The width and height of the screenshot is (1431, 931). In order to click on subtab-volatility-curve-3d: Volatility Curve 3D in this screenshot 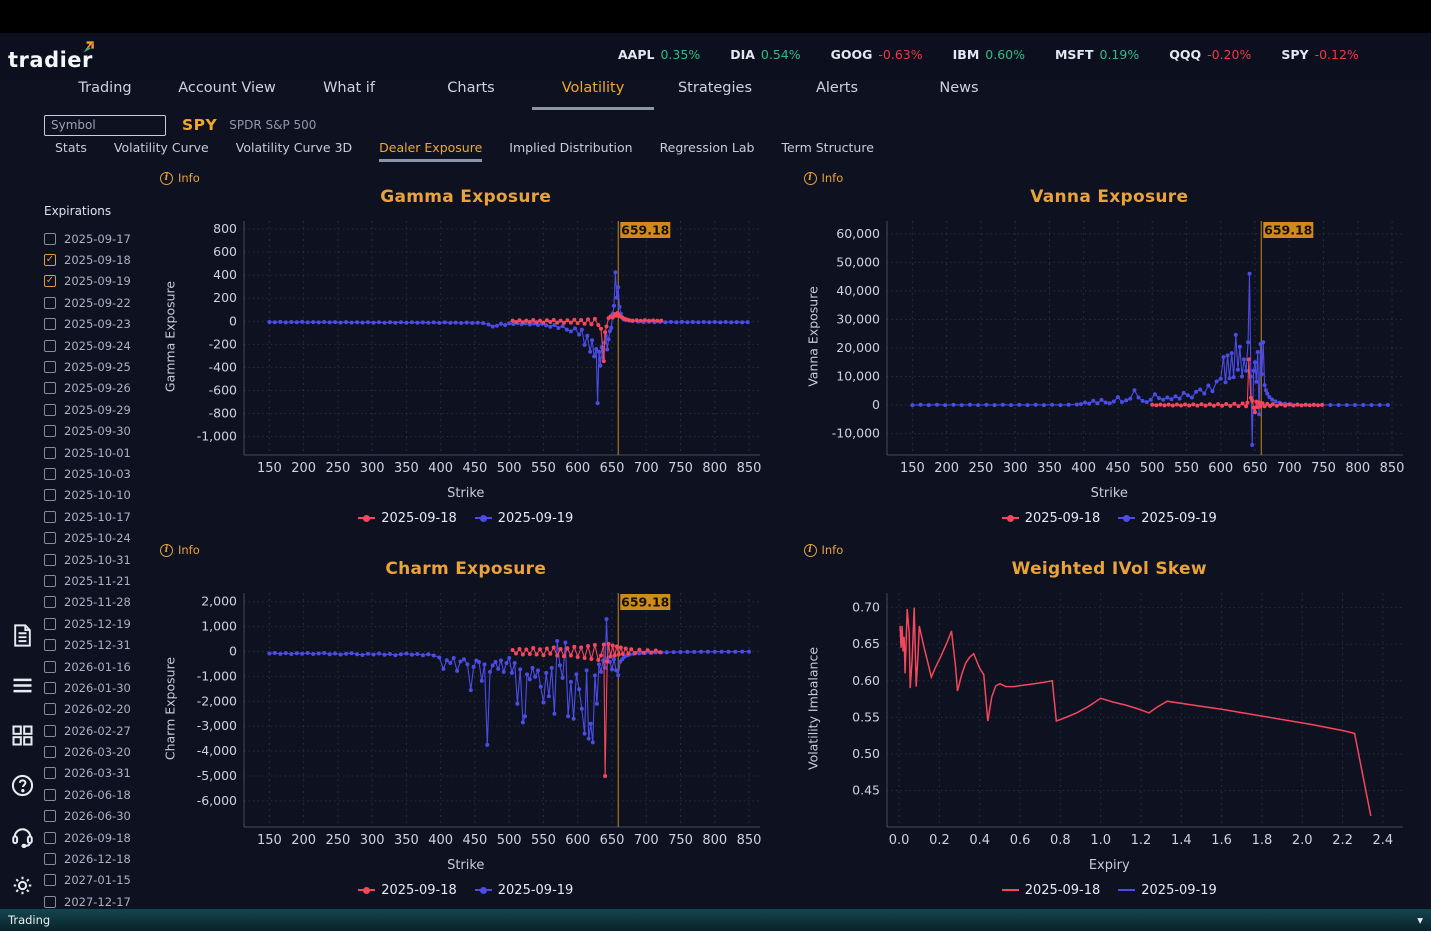, I will do `click(294, 151)`.